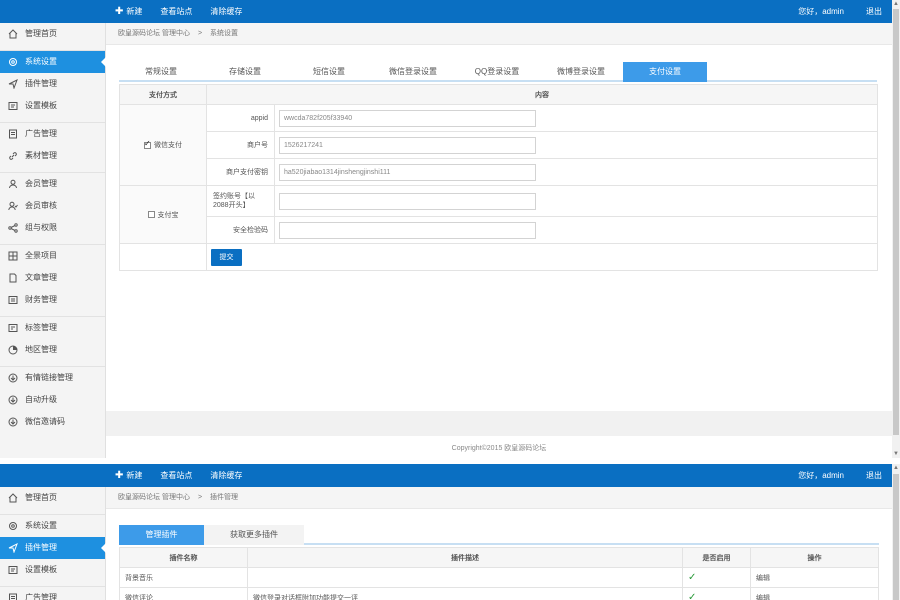 The image size is (900, 600). What do you see at coordinates (161, 535) in the screenshot?
I see `tab-manage-plugins: 管理插件` at bounding box center [161, 535].